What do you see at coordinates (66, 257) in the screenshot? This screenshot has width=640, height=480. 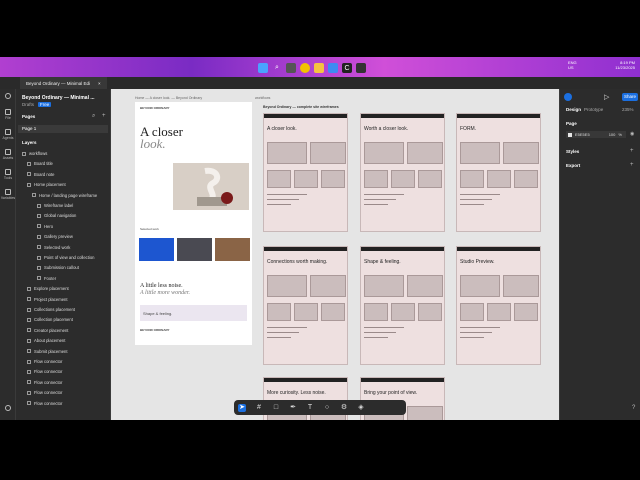 I see `layer-row: Point of view and collection` at bounding box center [66, 257].